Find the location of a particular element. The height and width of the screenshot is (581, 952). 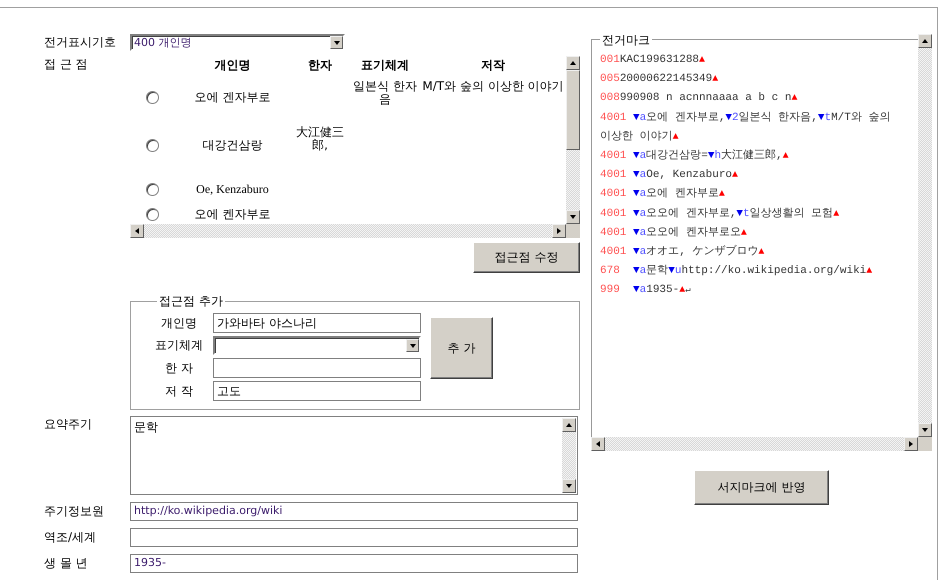

field-label: 한 자 is located at coordinates (179, 368).